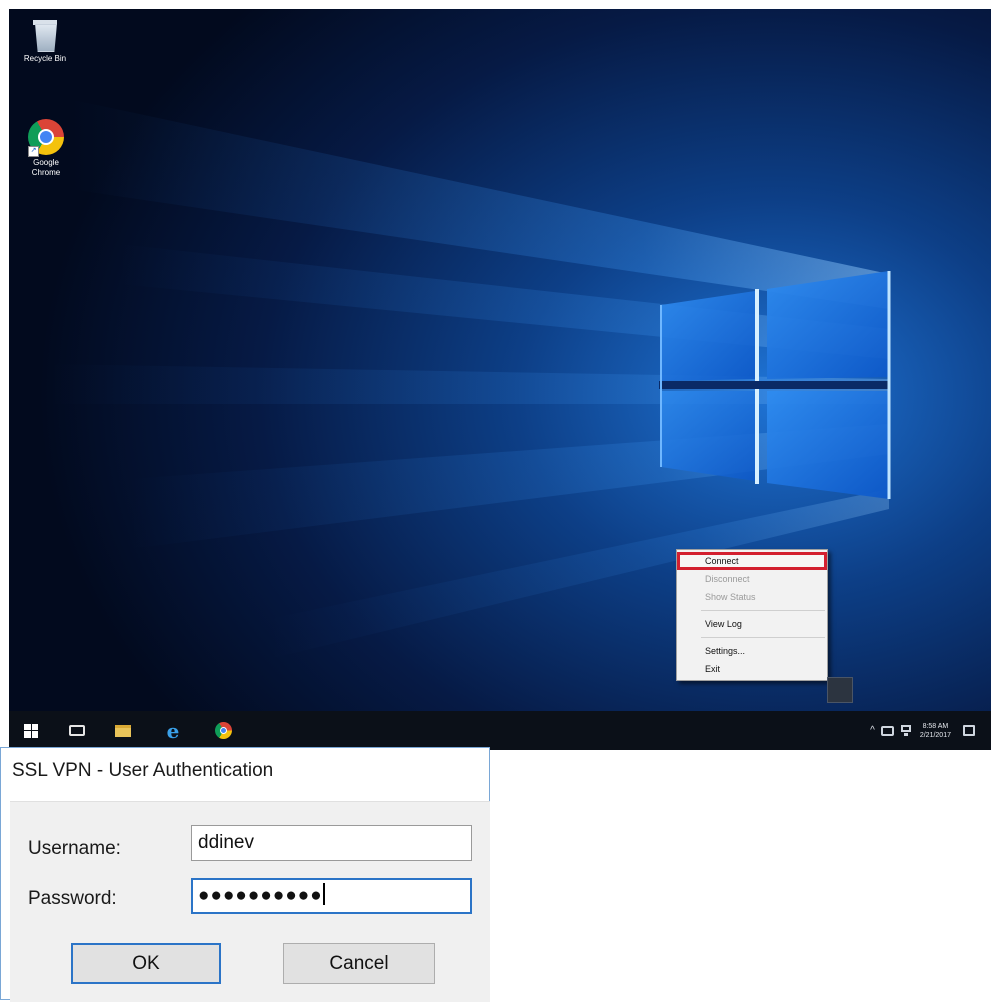 The height and width of the screenshot is (1002, 991). Describe the element at coordinates (935, 735) in the screenshot. I see `clock-date: 2/21/2017` at that location.